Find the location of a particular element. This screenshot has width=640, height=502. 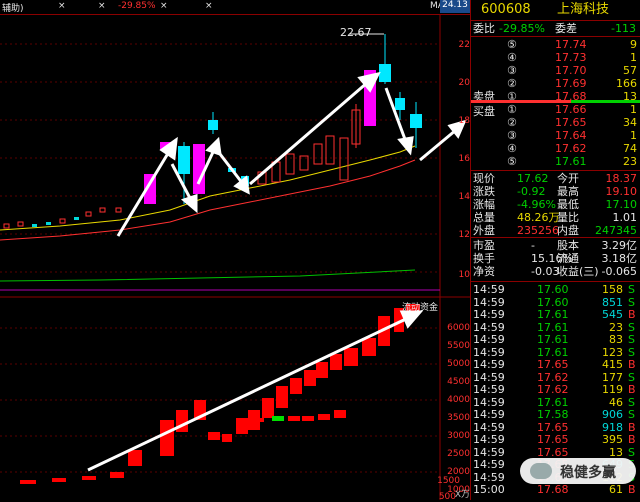

tick-row: 14:59 17.60 158 S is located at coordinates (555, 289).